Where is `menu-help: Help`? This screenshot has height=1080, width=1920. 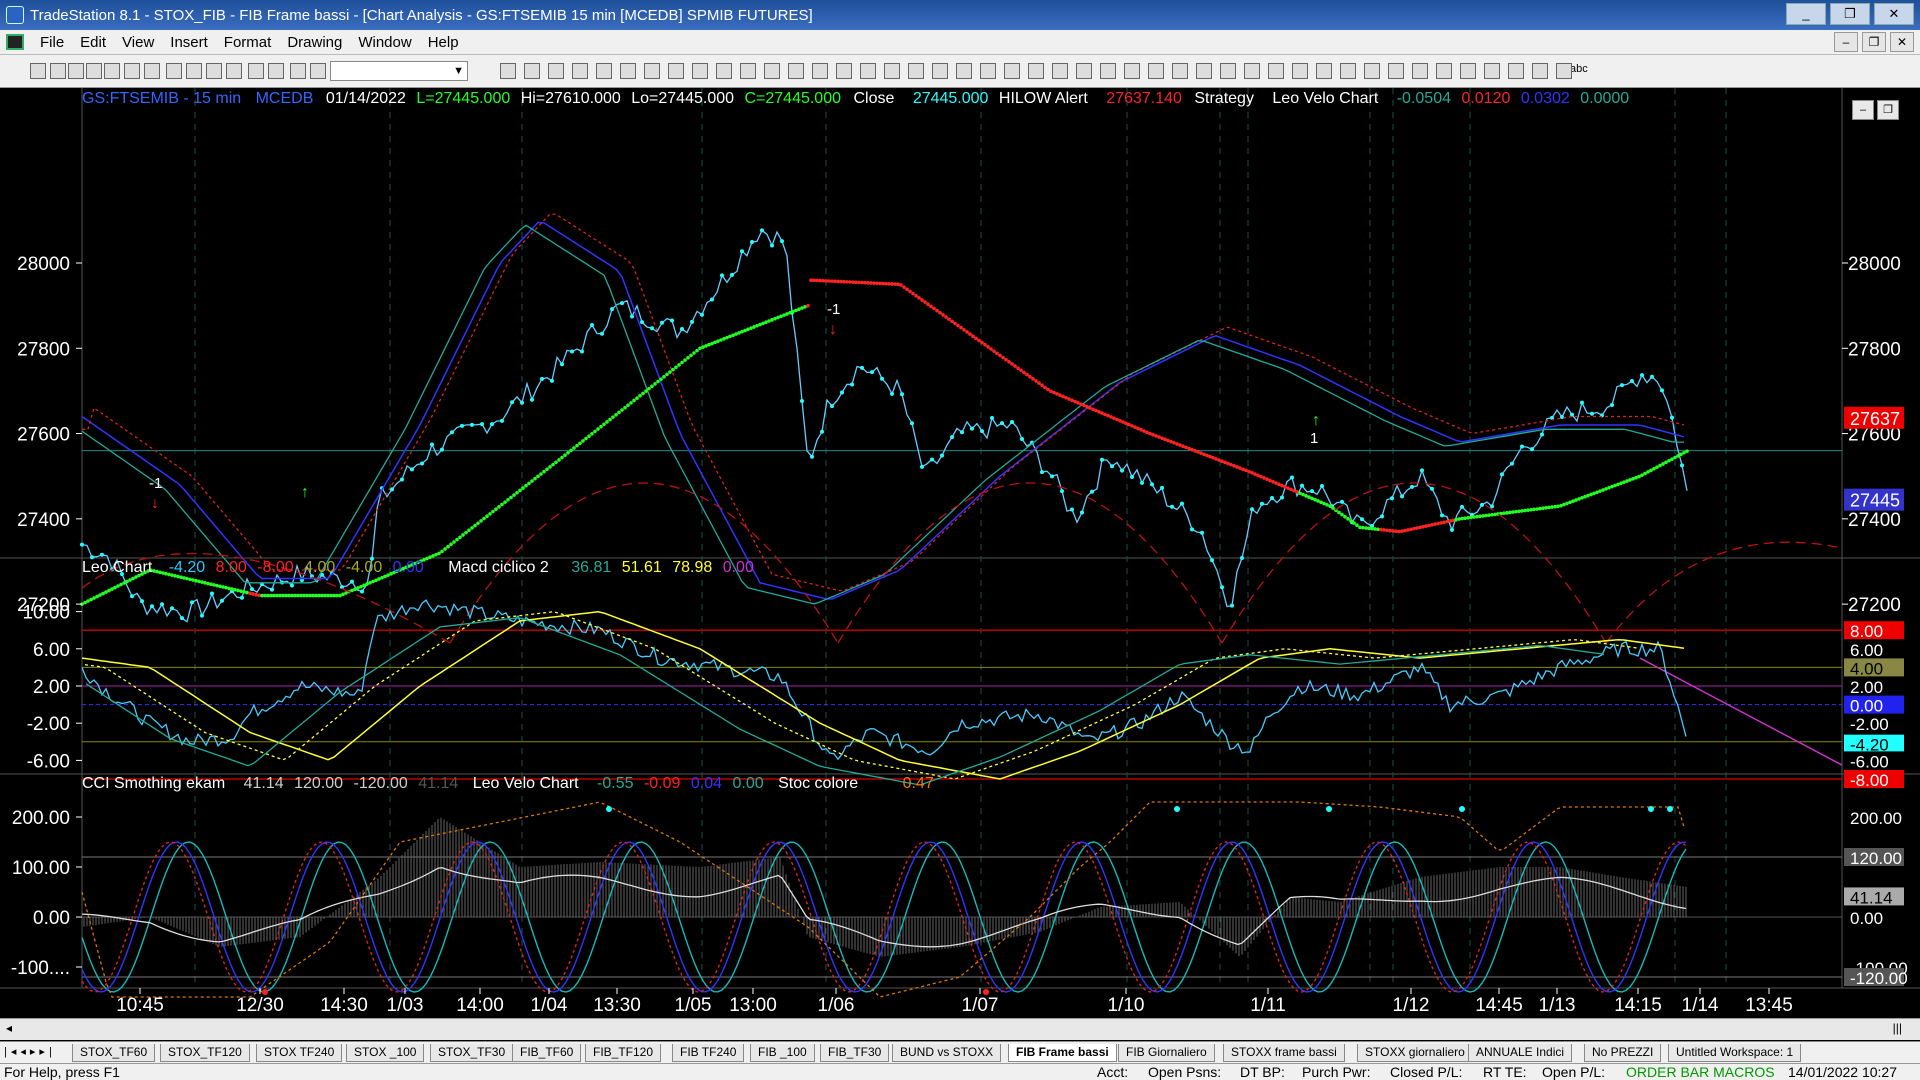 menu-help: Help is located at coordinates (443, 42).